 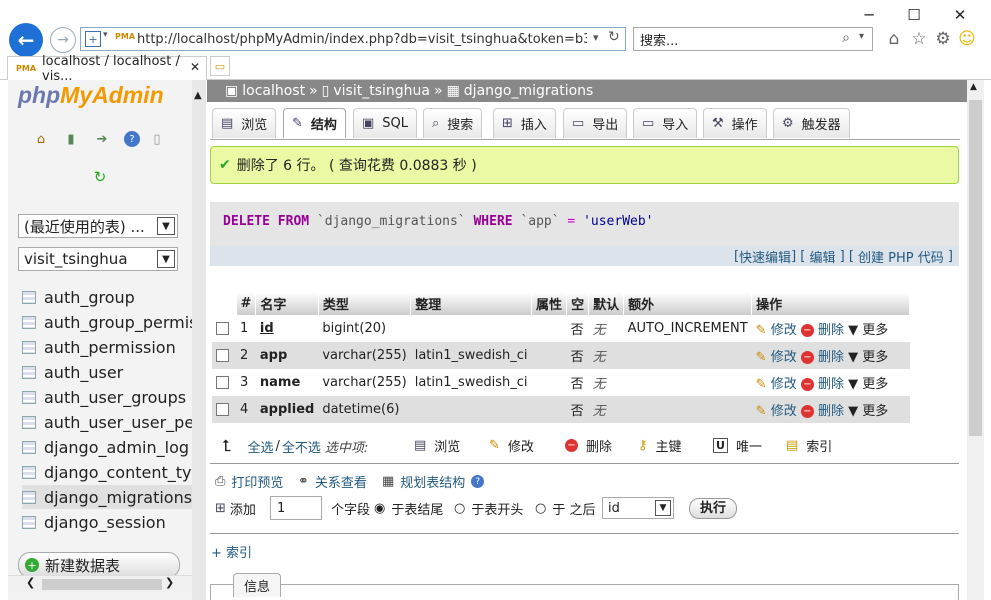 What do you see at coordinates (63, 40) in the screenshot?
I see `forward-button: →` at bounding box center [63, 40].